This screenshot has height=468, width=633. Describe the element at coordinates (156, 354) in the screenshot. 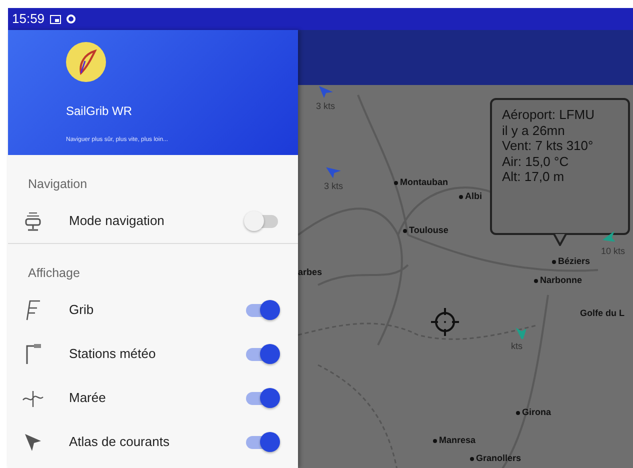

I see `menu-item-label: Stations météo` at that location.